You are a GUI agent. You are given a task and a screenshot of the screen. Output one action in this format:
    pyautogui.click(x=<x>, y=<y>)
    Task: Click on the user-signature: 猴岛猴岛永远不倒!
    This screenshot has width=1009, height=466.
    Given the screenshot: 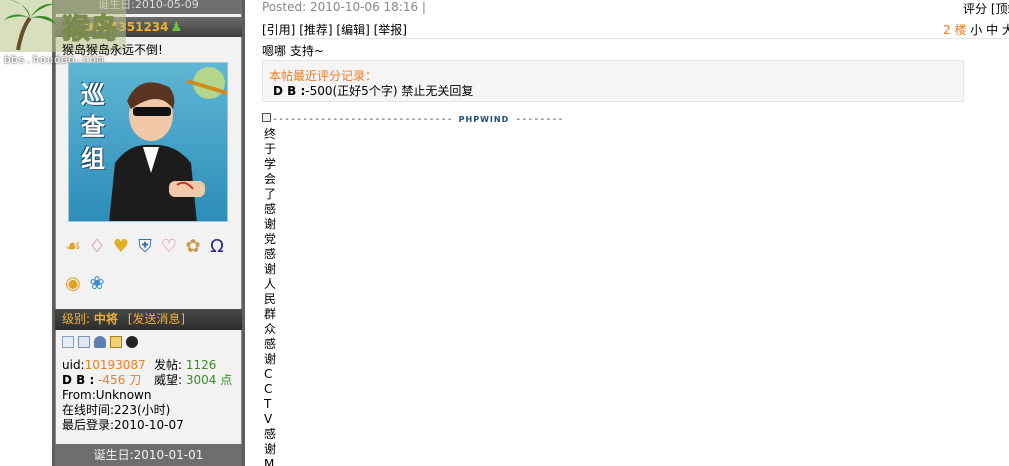 What is the action you would take?
    pyautogui.click(x=112, y=50)
    